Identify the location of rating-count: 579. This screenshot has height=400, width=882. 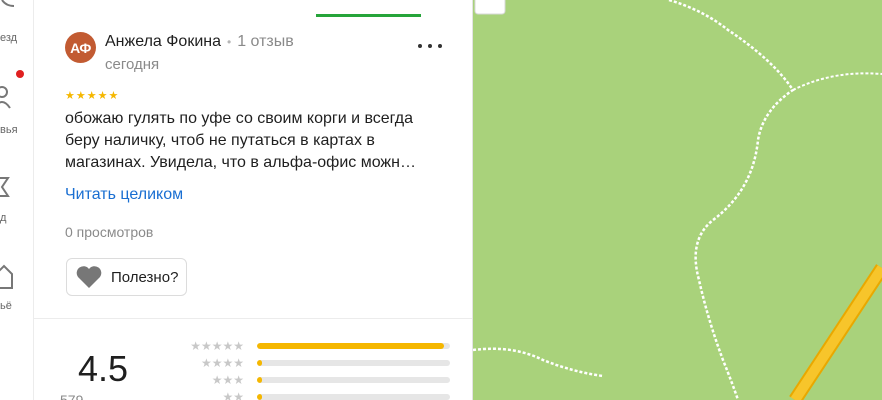
(72, 396).